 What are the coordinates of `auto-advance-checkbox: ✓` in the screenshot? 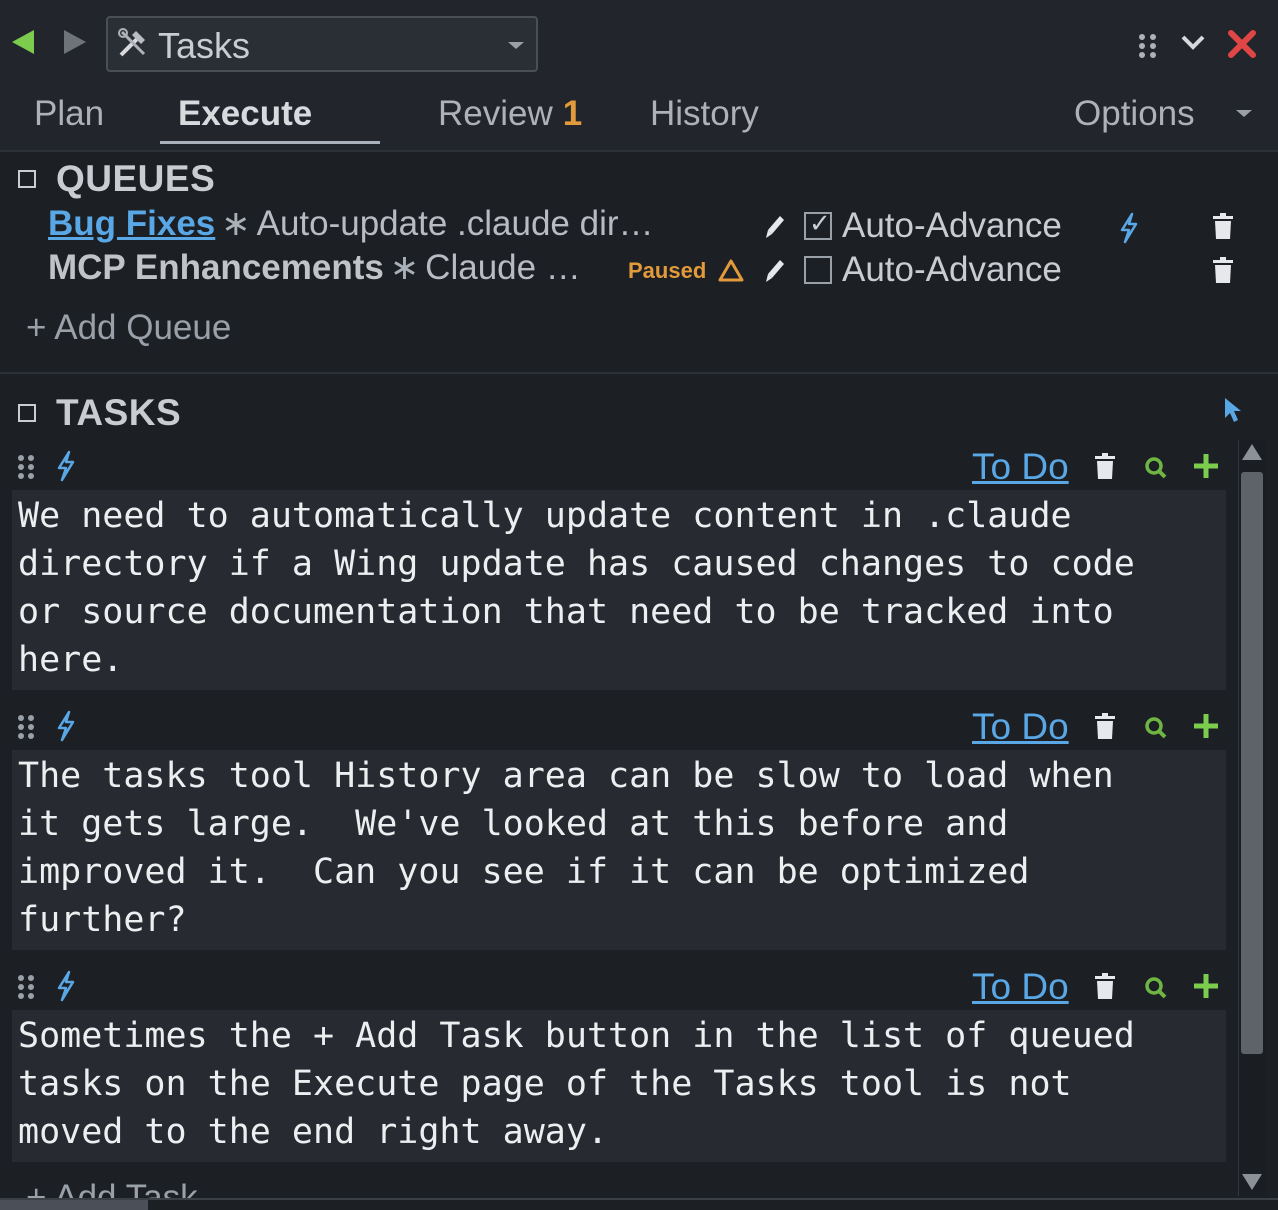 It's located at (818, 224).